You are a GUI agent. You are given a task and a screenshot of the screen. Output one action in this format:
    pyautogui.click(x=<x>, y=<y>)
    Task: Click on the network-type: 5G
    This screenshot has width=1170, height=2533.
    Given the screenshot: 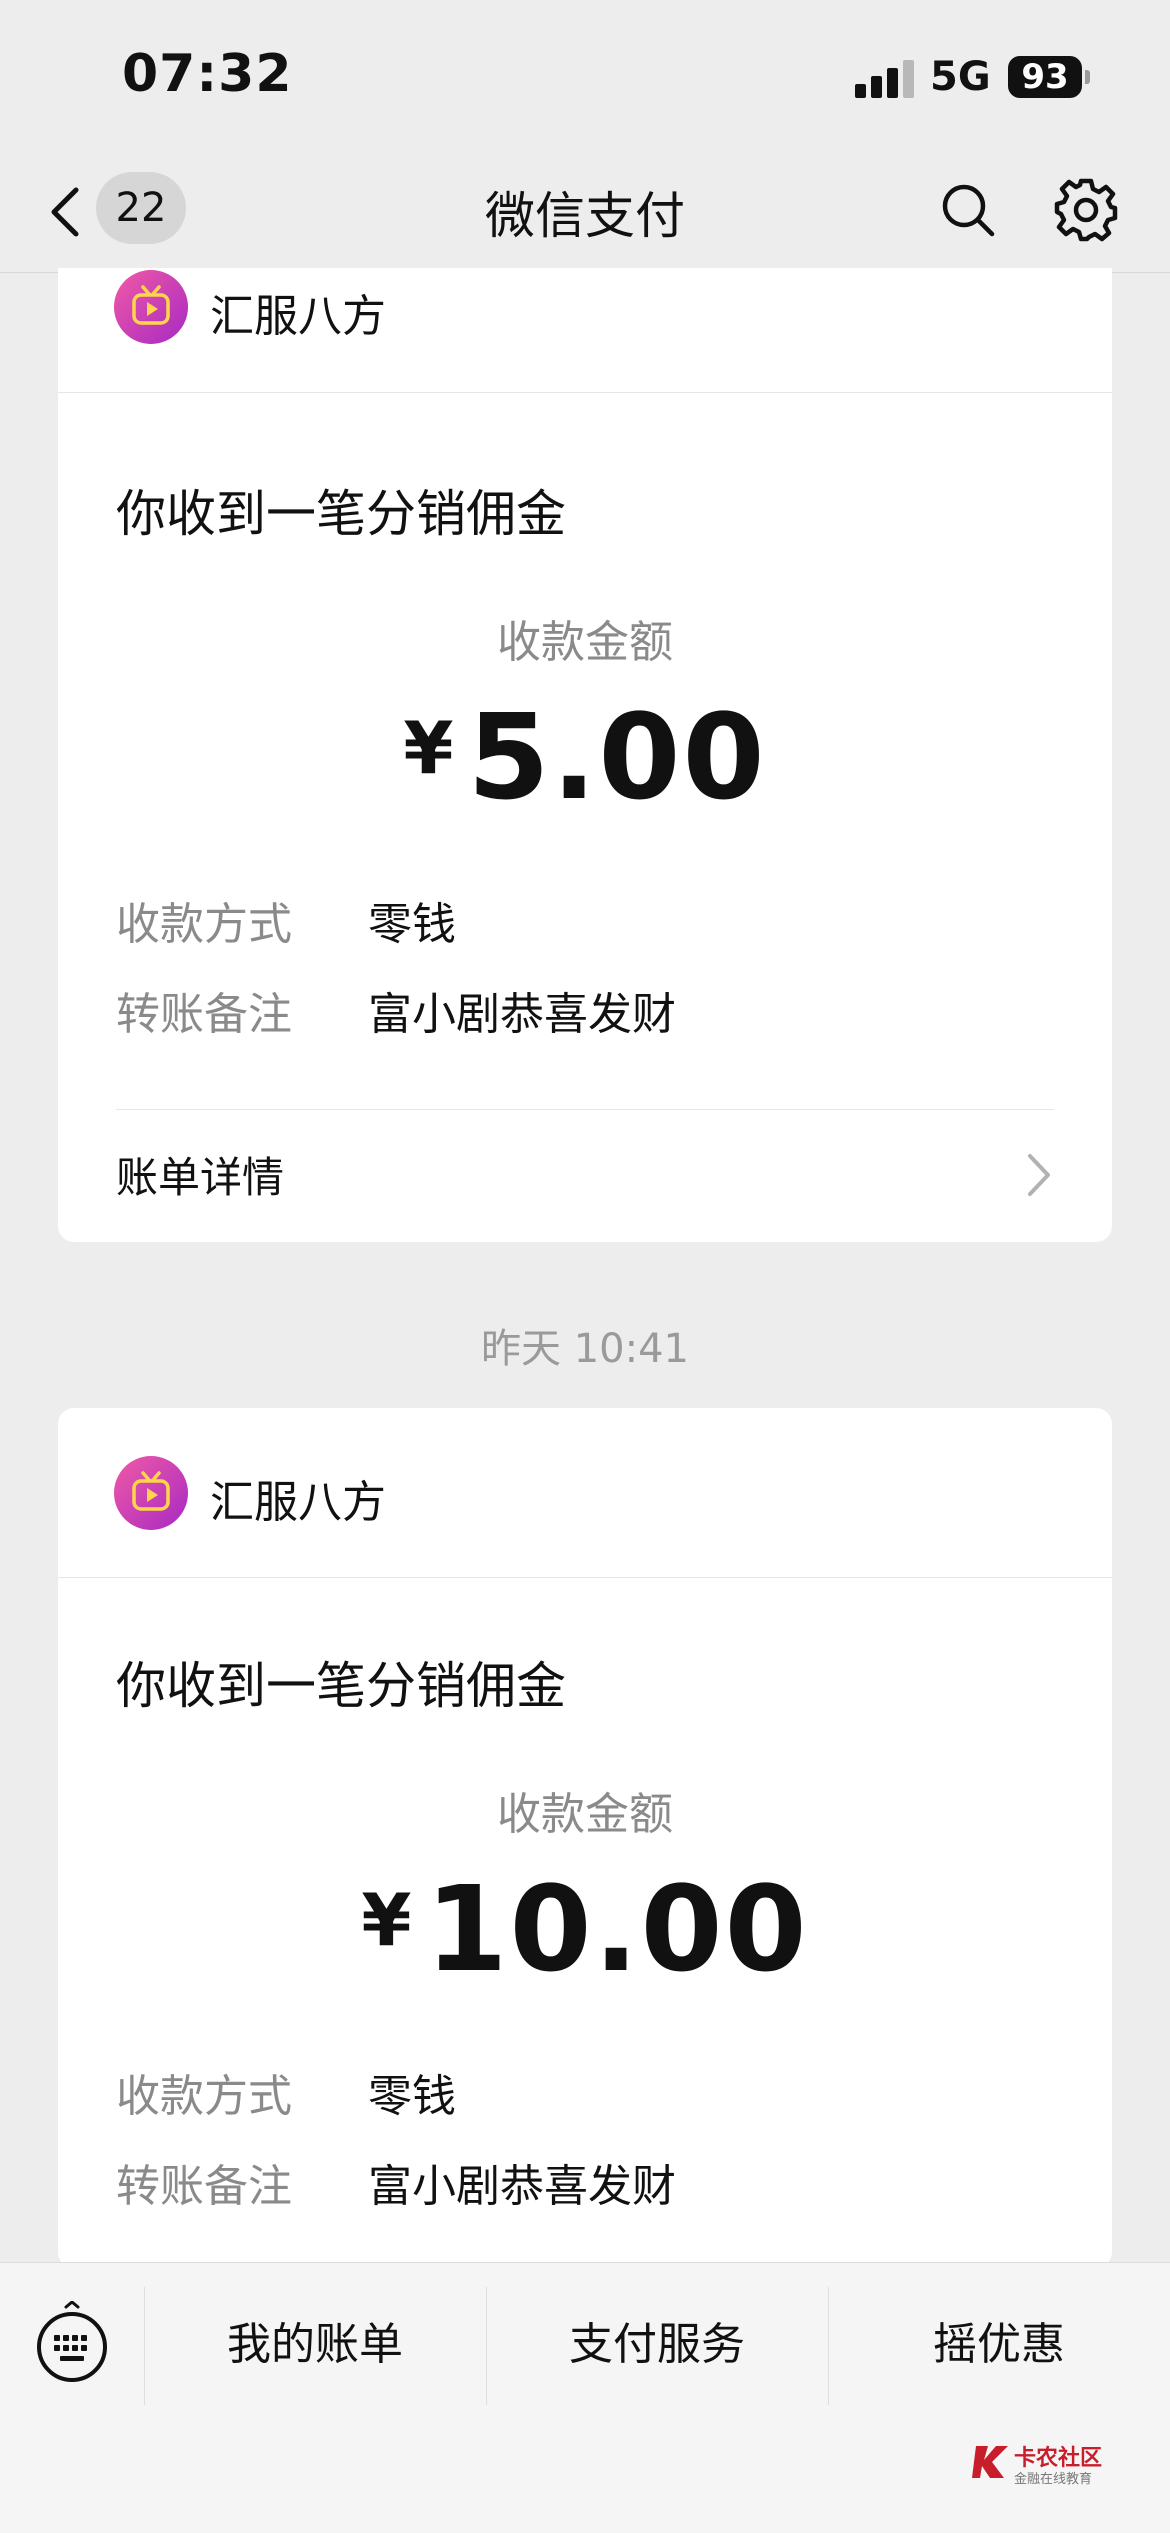 What is the action you would take?
    pyautogui.click(x=960, y=77)
    